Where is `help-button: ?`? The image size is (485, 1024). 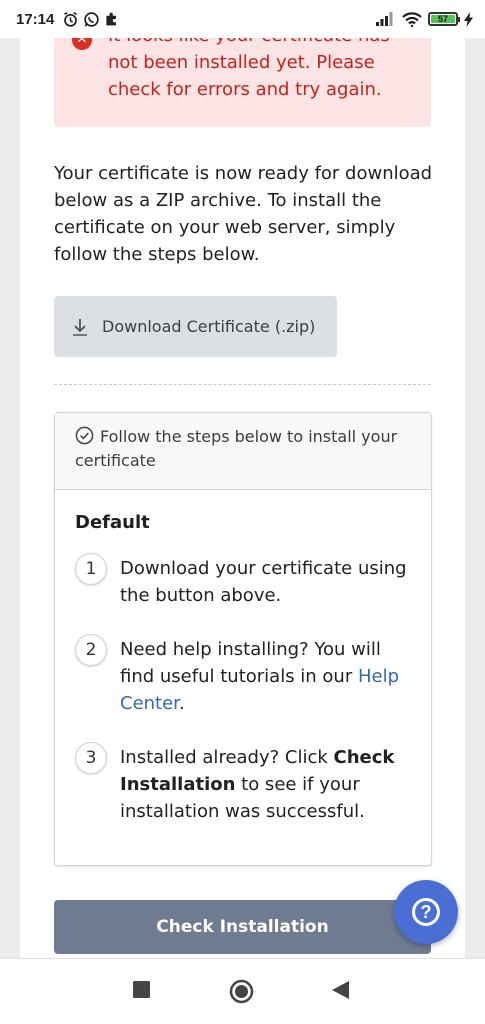 help-button: ? is located at coordinates (426, 912).